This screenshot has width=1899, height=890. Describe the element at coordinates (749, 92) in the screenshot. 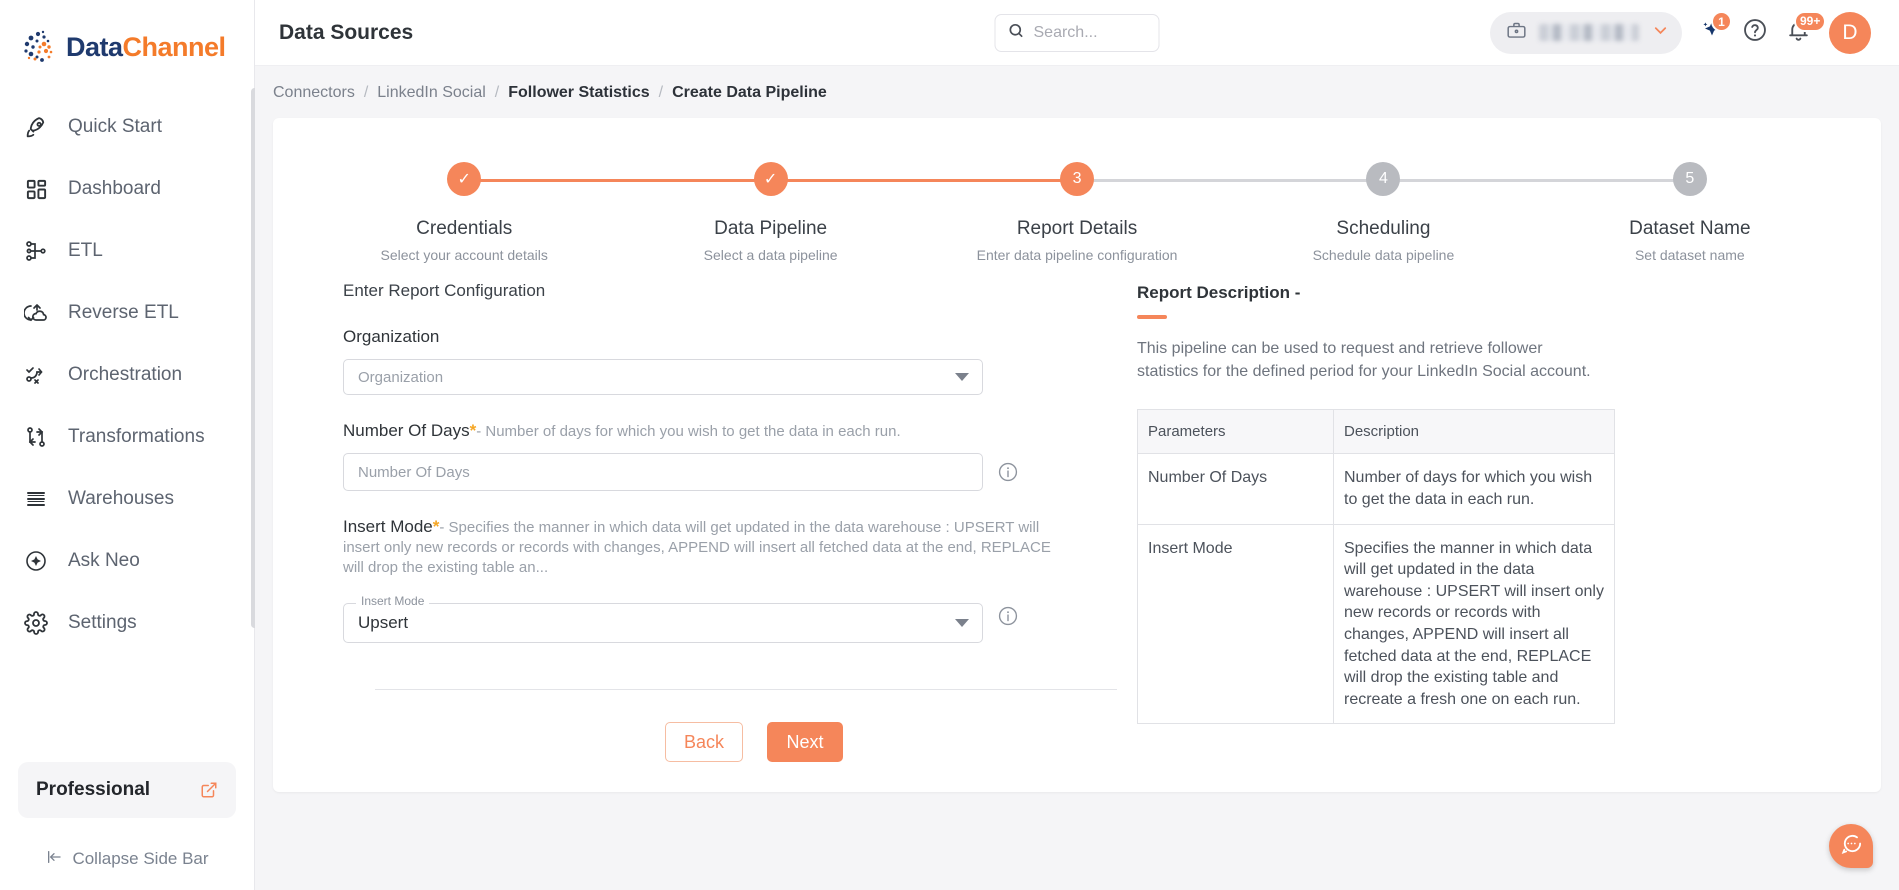

I see `breadcrumb-item-create-data-pipeline: Create Data Pipeline` at that location.